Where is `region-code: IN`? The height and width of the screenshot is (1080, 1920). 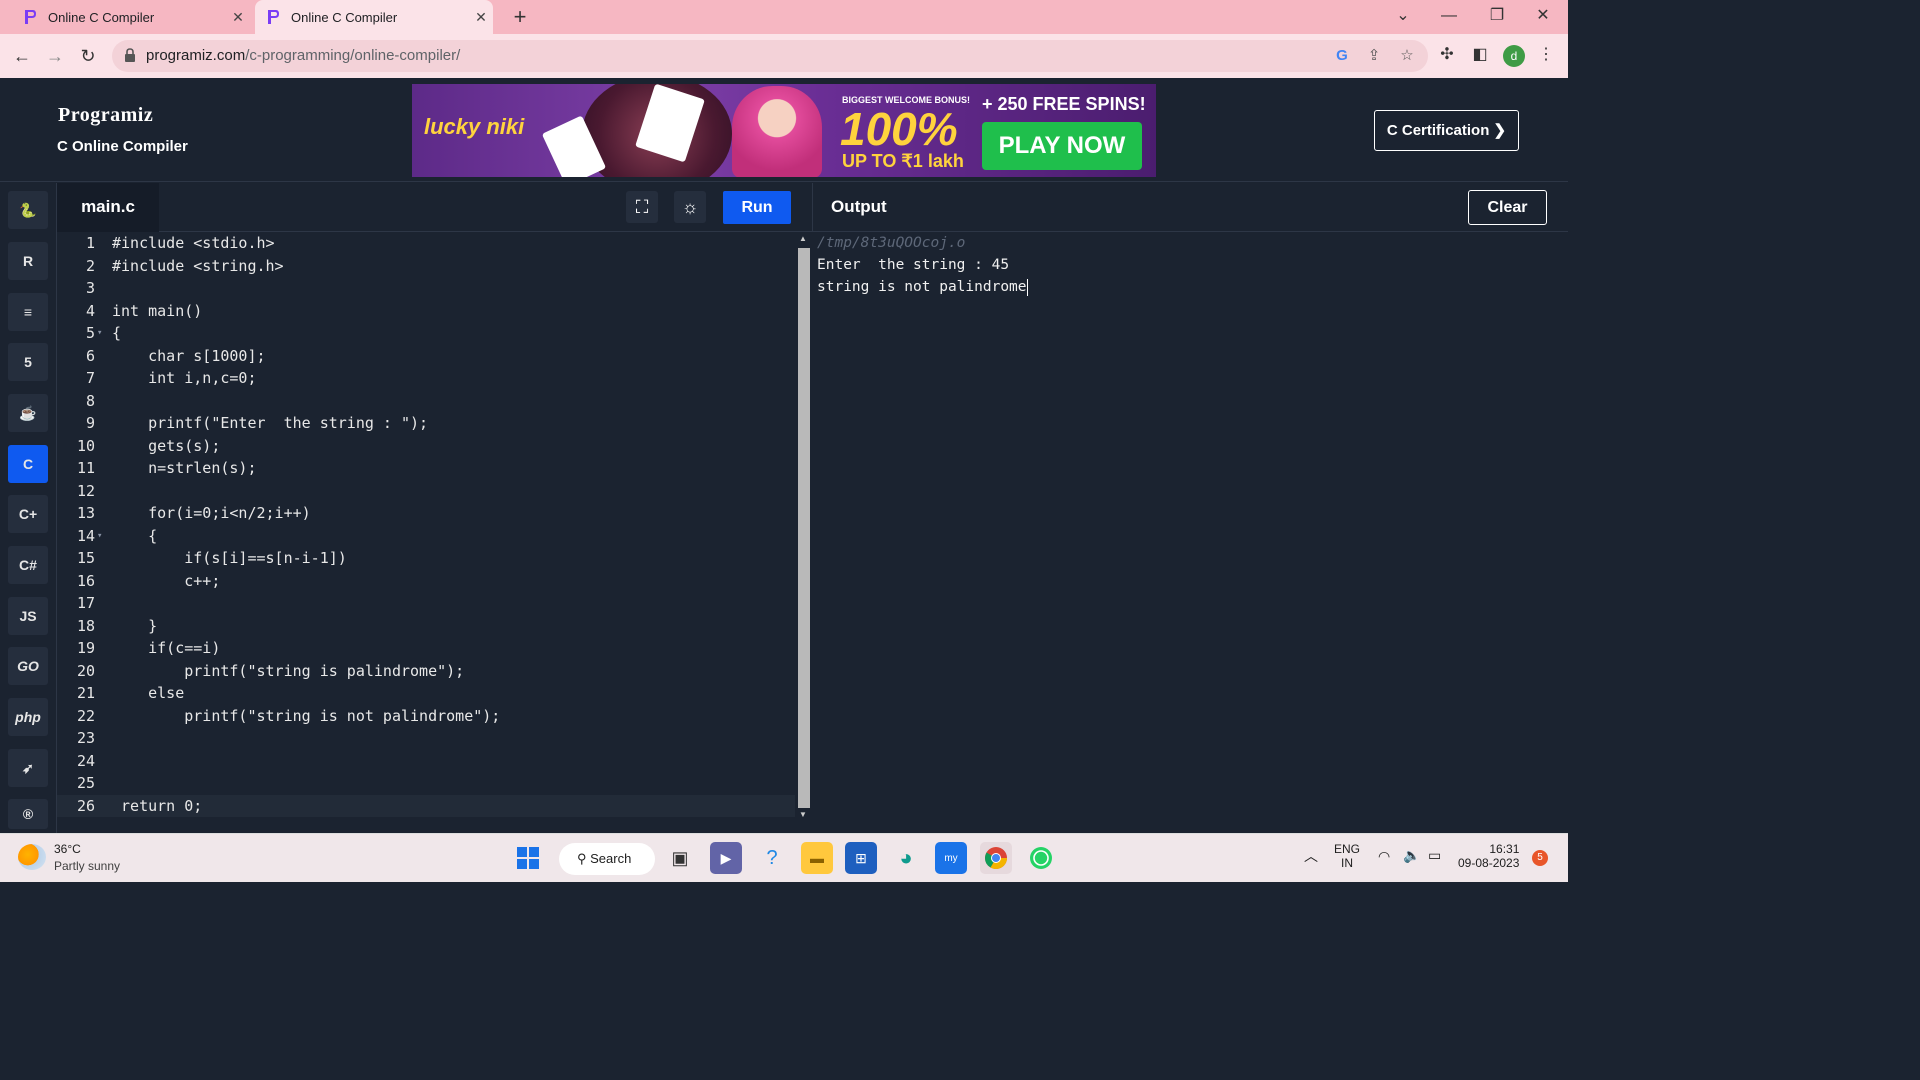
region-code: IN is located at coordinates (1347, 863).